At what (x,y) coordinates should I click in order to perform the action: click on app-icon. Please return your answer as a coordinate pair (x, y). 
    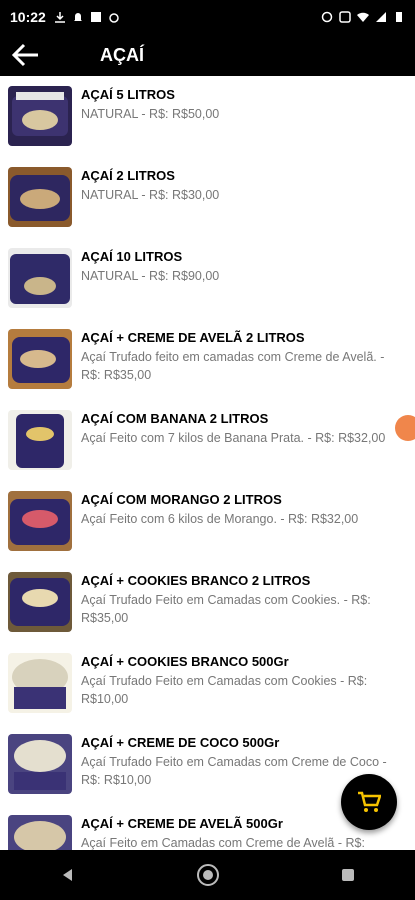
    Looking at the image, I should click on (95, 17).